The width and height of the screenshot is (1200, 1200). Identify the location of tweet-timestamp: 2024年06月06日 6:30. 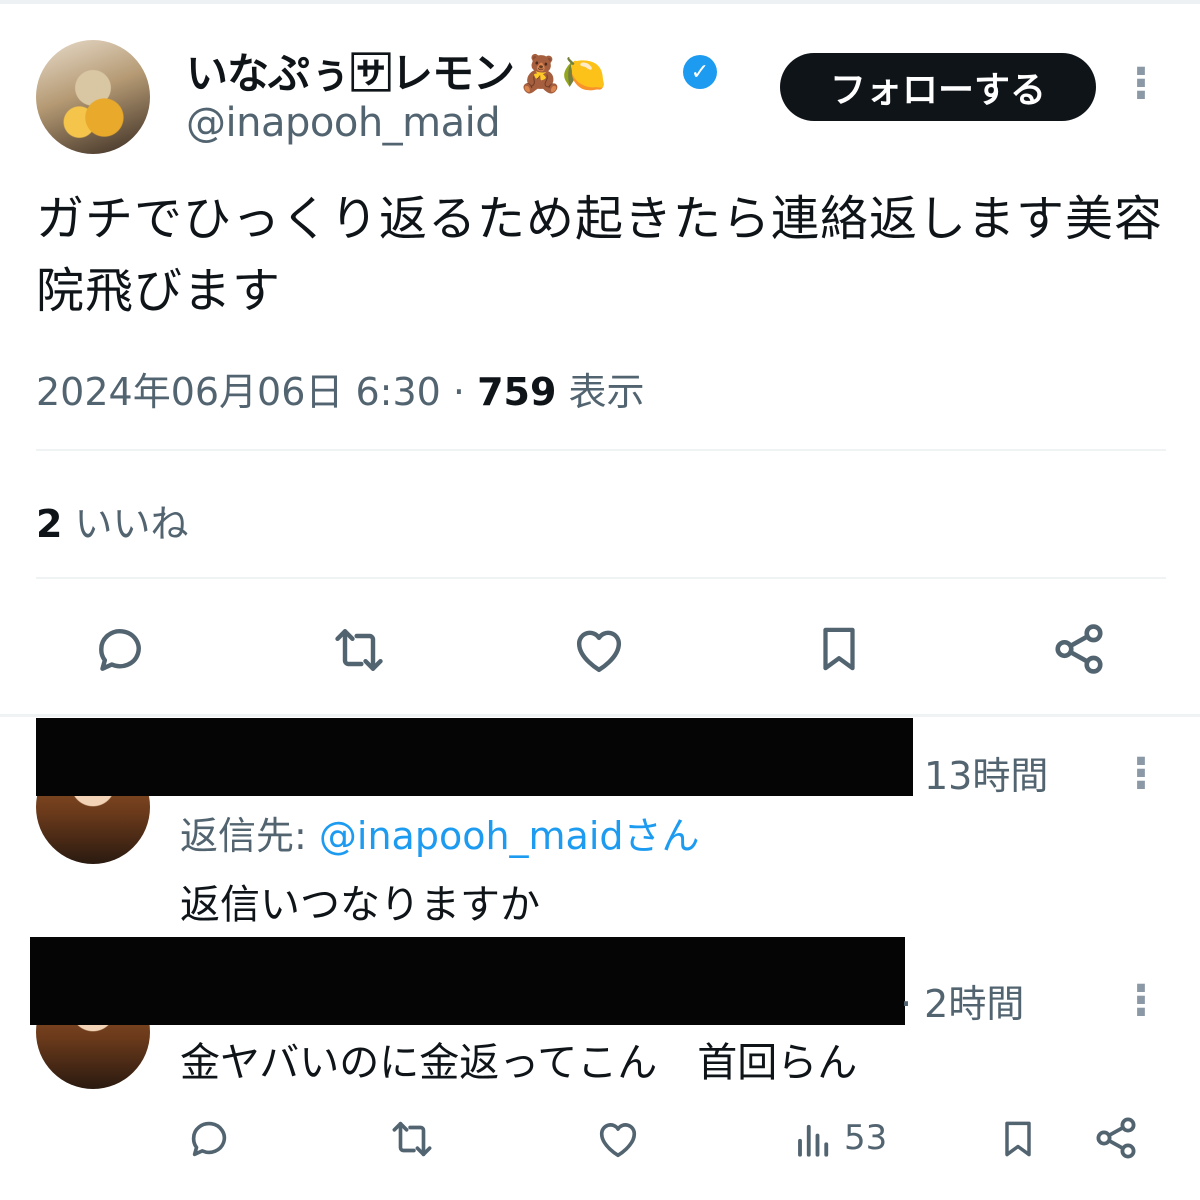
(238, 392).